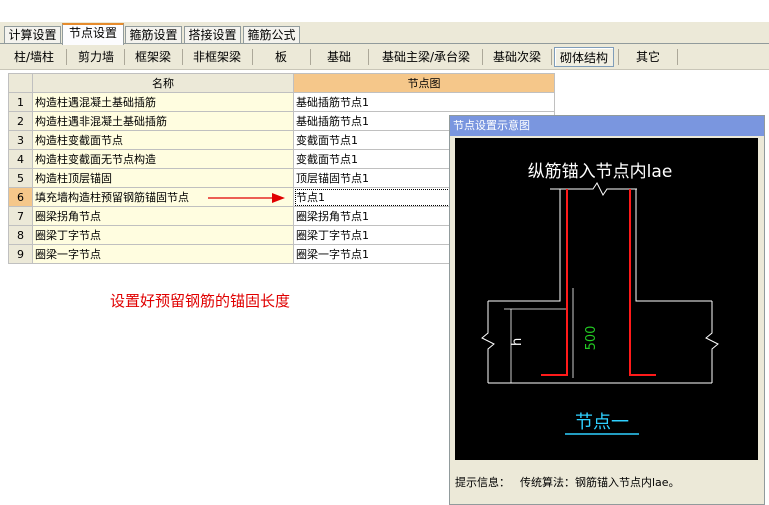 The height and width of the screenshot is (505, 769). Describe the element at coordinates (212, 35) in the screenshot. I see `tab-lap-settings: 搭接设置` at that location.